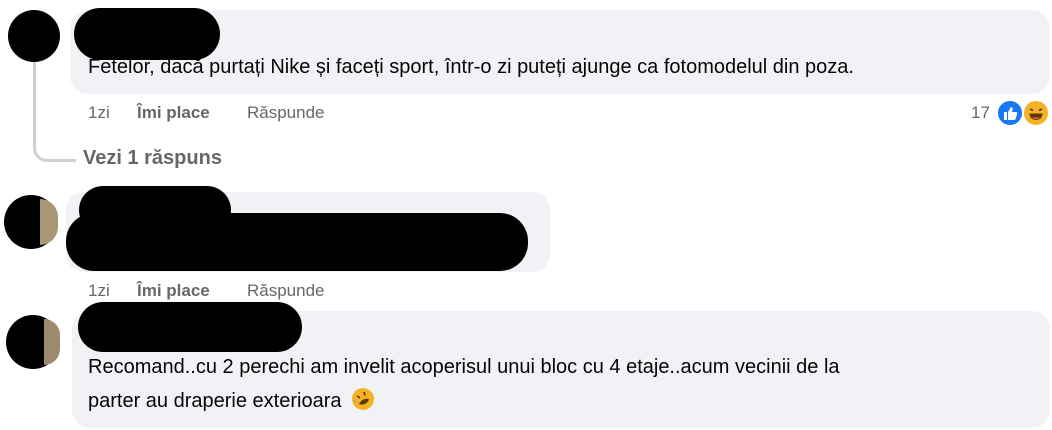  What do you see at coordinates (1010, 113) in the screenshot?
I see `like-icon` at bounding box center [1010, 113].